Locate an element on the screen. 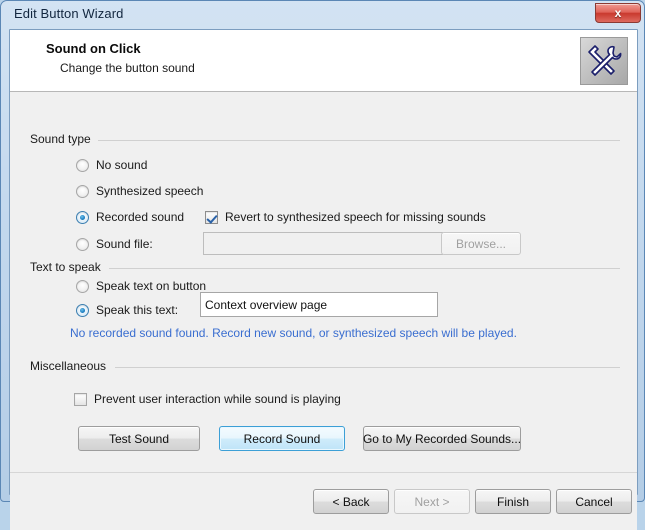 Image resolution: width=645 pixels, height=530 pixels. radio-speak-text-on-button-label: Speak text on button is located at coordinates (151, 286).